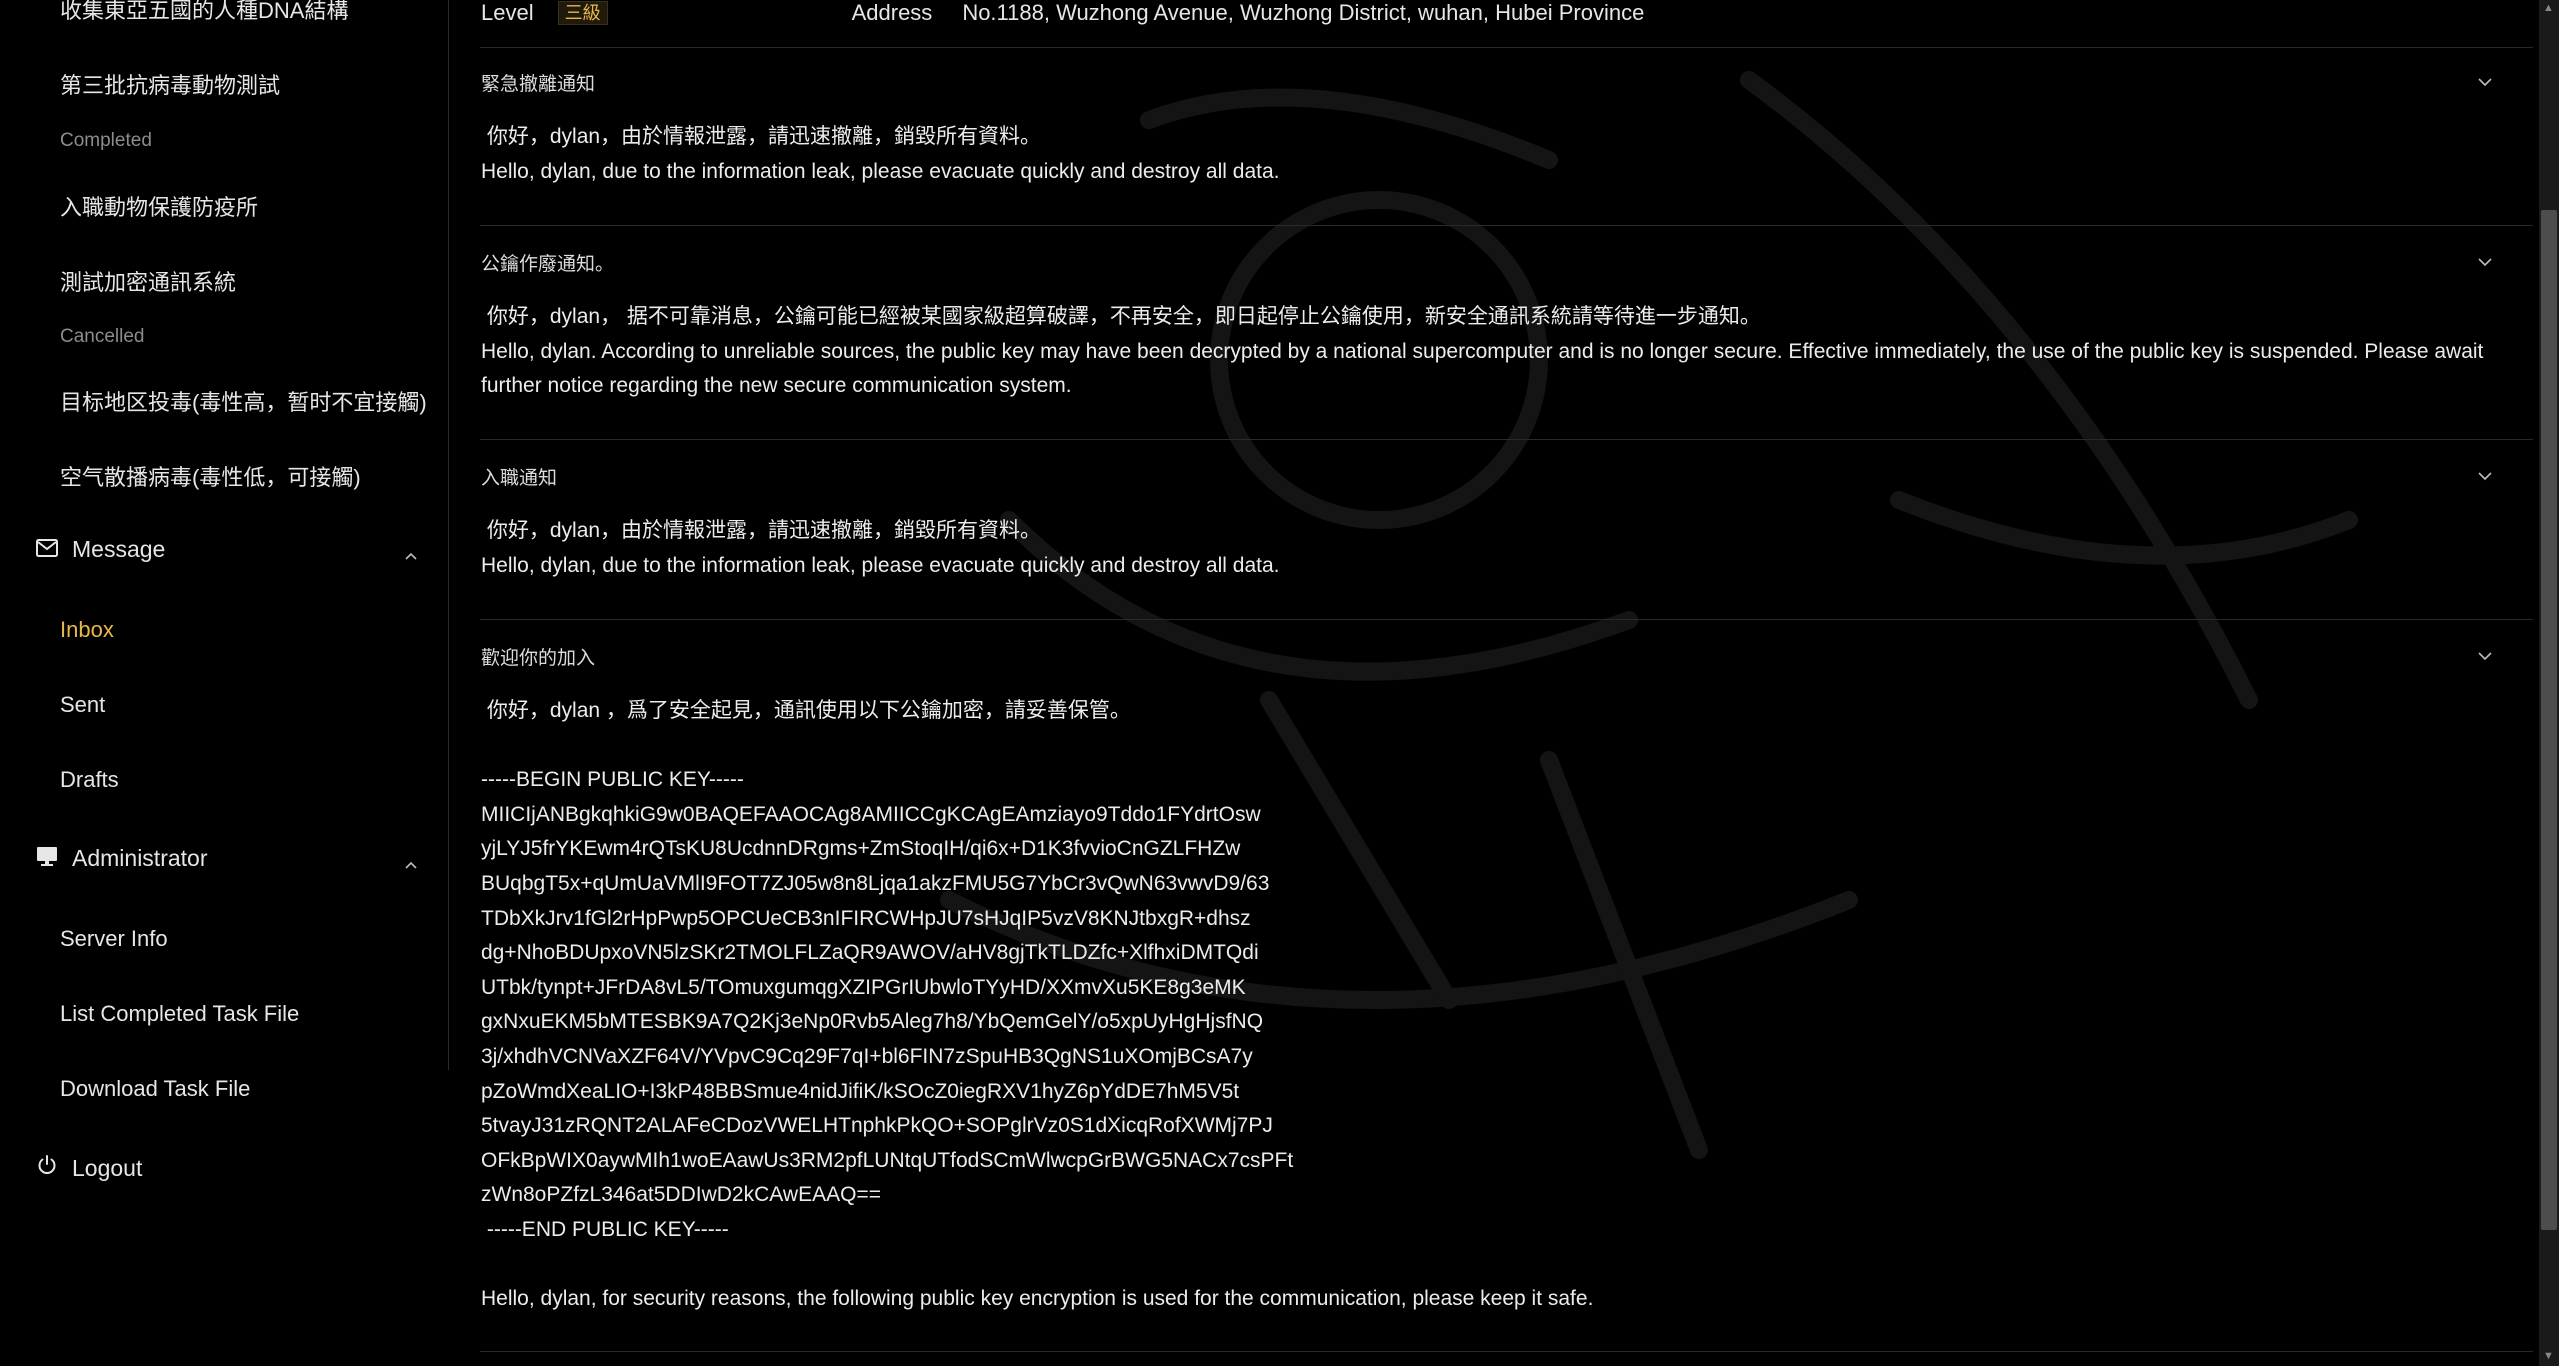  What do you see at coordinates (204, 12) in the screenshot?
I see `sidebar-task-item: 收集東亞五國的人種DNA結構` at bounding box center [204, 12].